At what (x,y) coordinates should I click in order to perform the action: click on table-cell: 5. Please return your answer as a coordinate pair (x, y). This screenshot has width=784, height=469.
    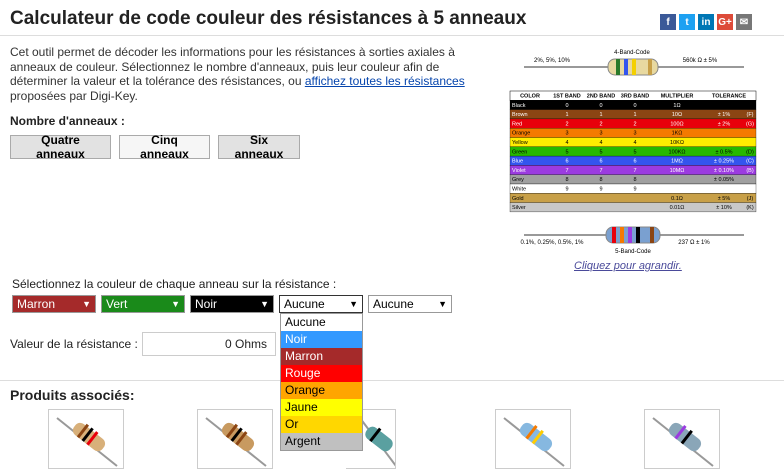
    Looking at the image, I should click on (634, 152).